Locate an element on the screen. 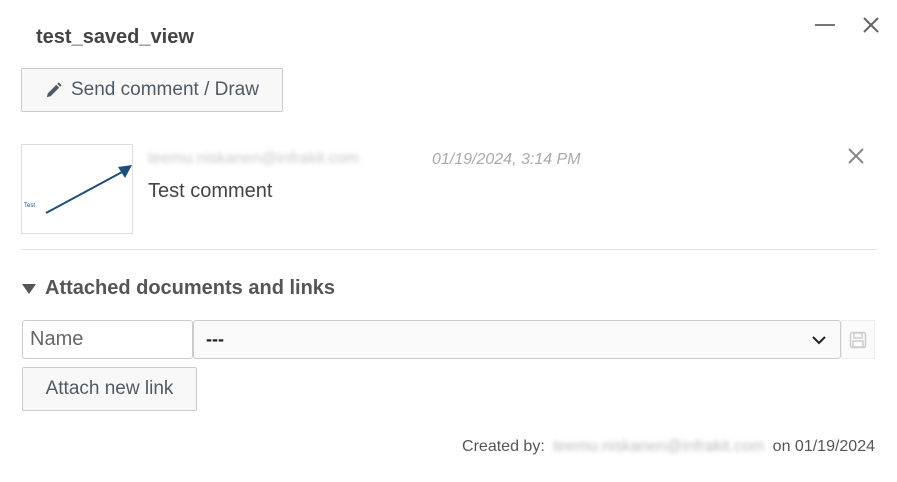 The height and width of the screenshot is (482, 897). delete-comment-button is located at coordinates (856, 156).